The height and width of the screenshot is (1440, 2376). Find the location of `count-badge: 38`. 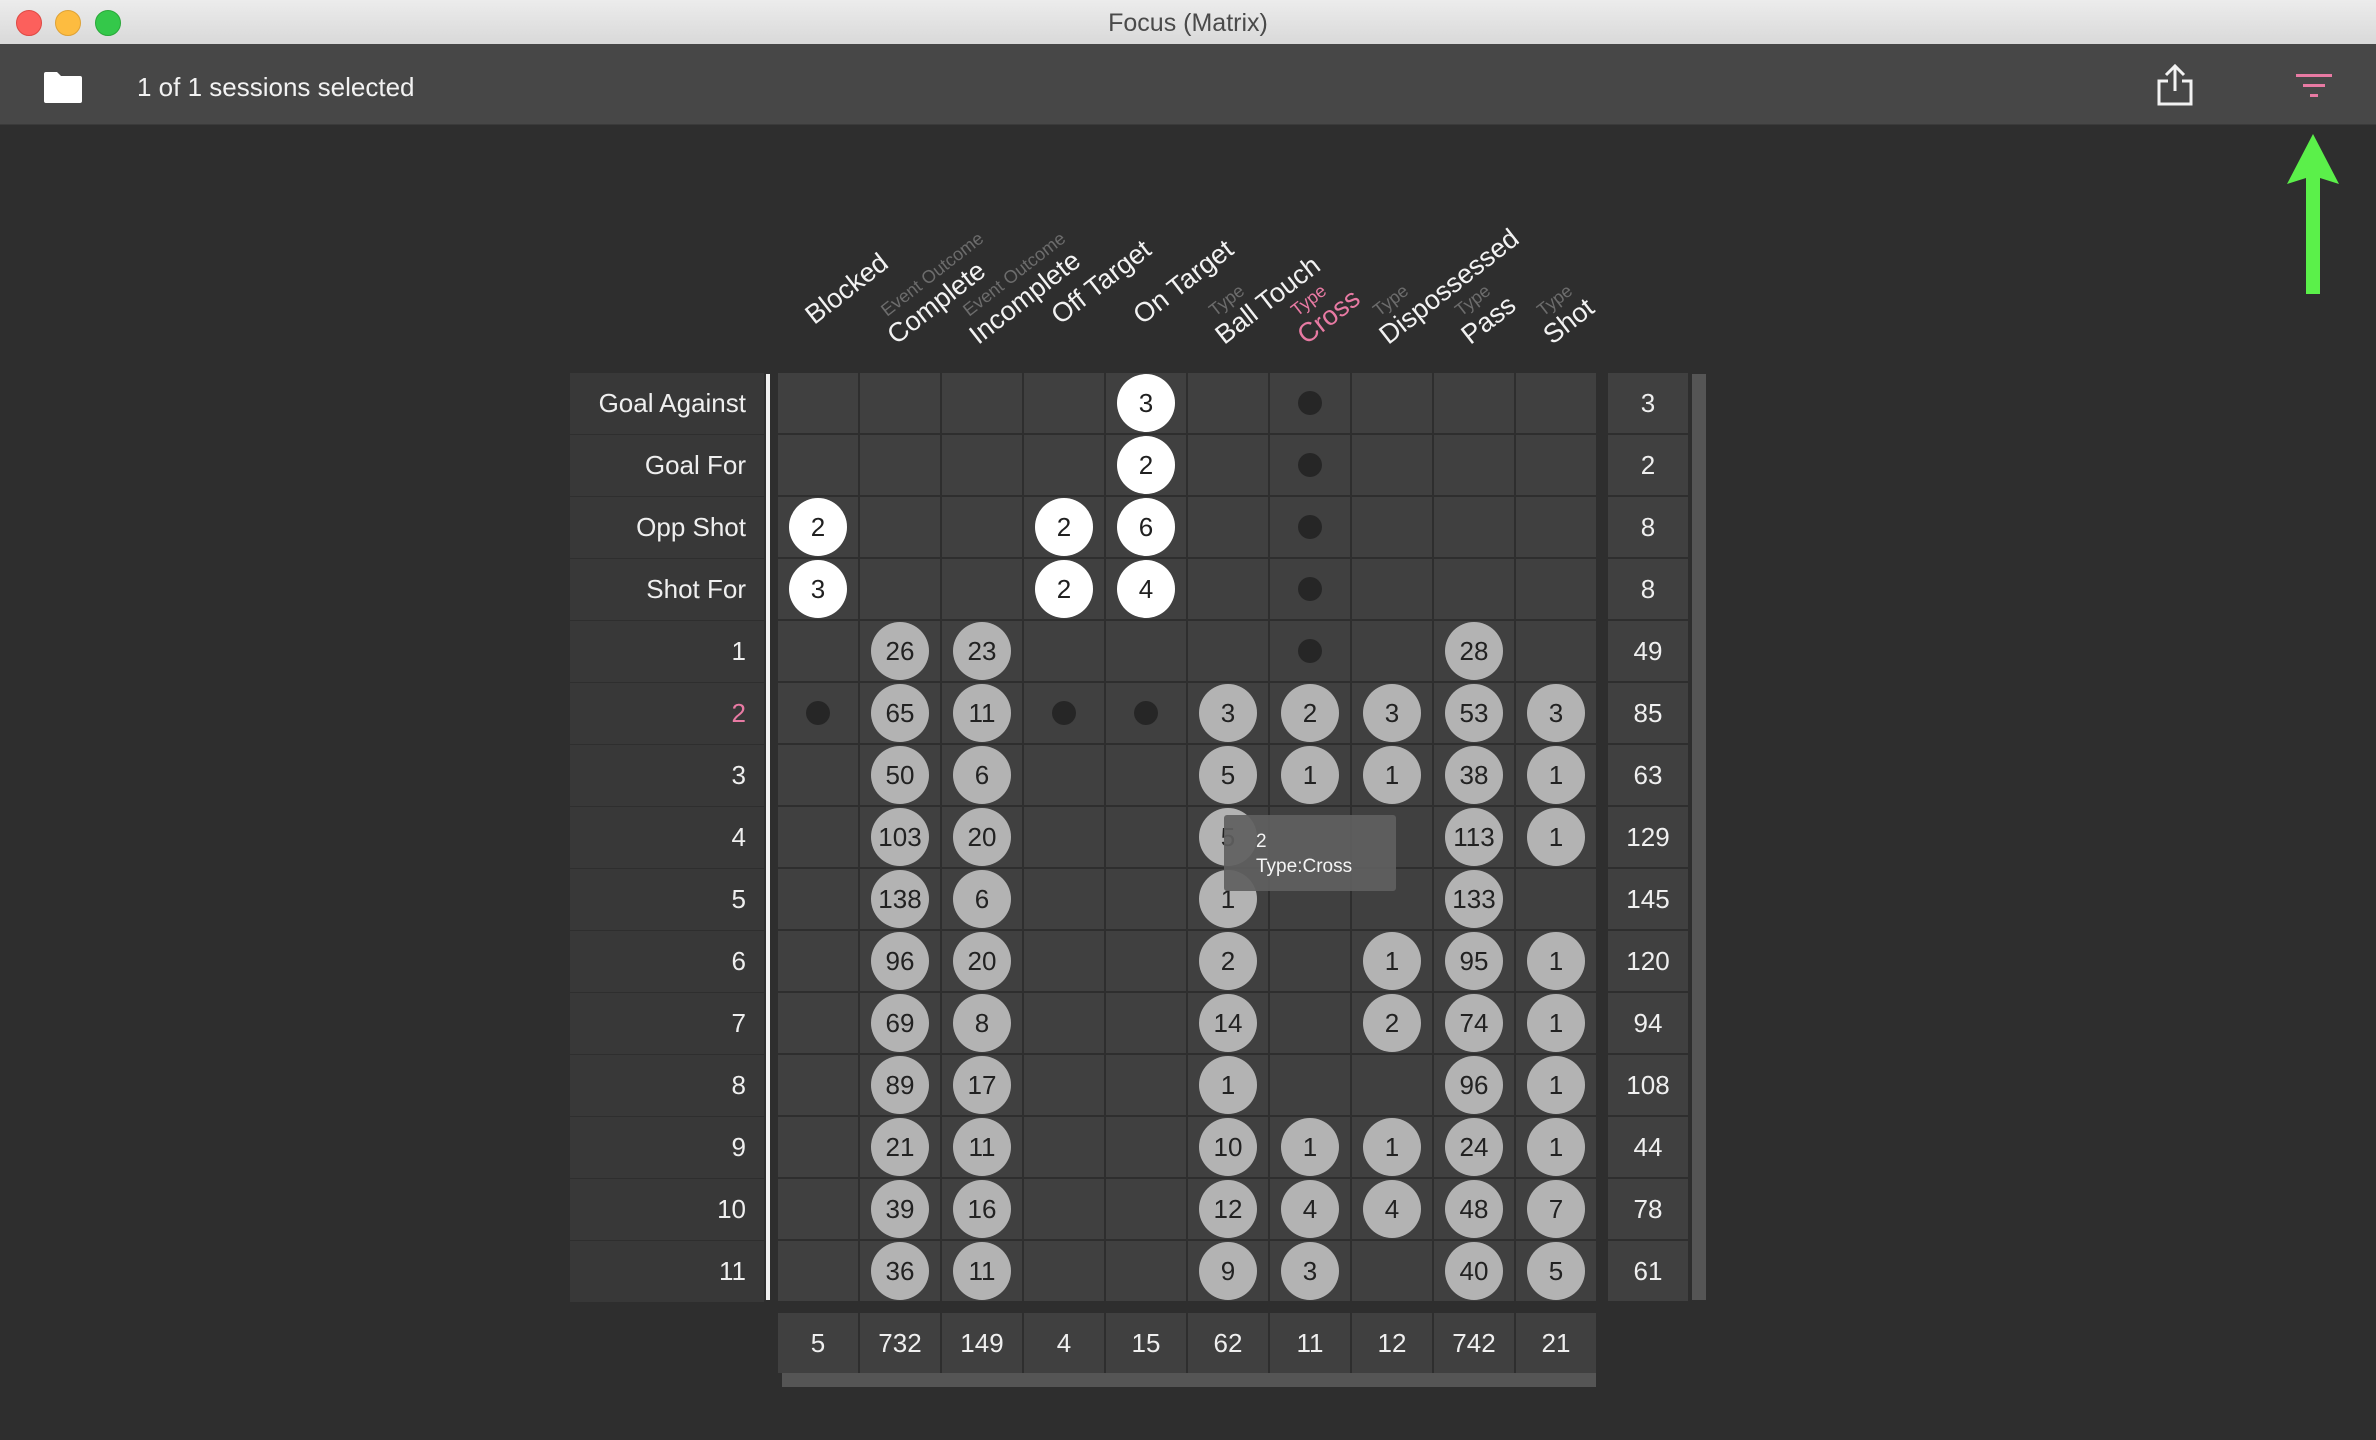

count-badge: 38 is located at coordinates (1474, 775).